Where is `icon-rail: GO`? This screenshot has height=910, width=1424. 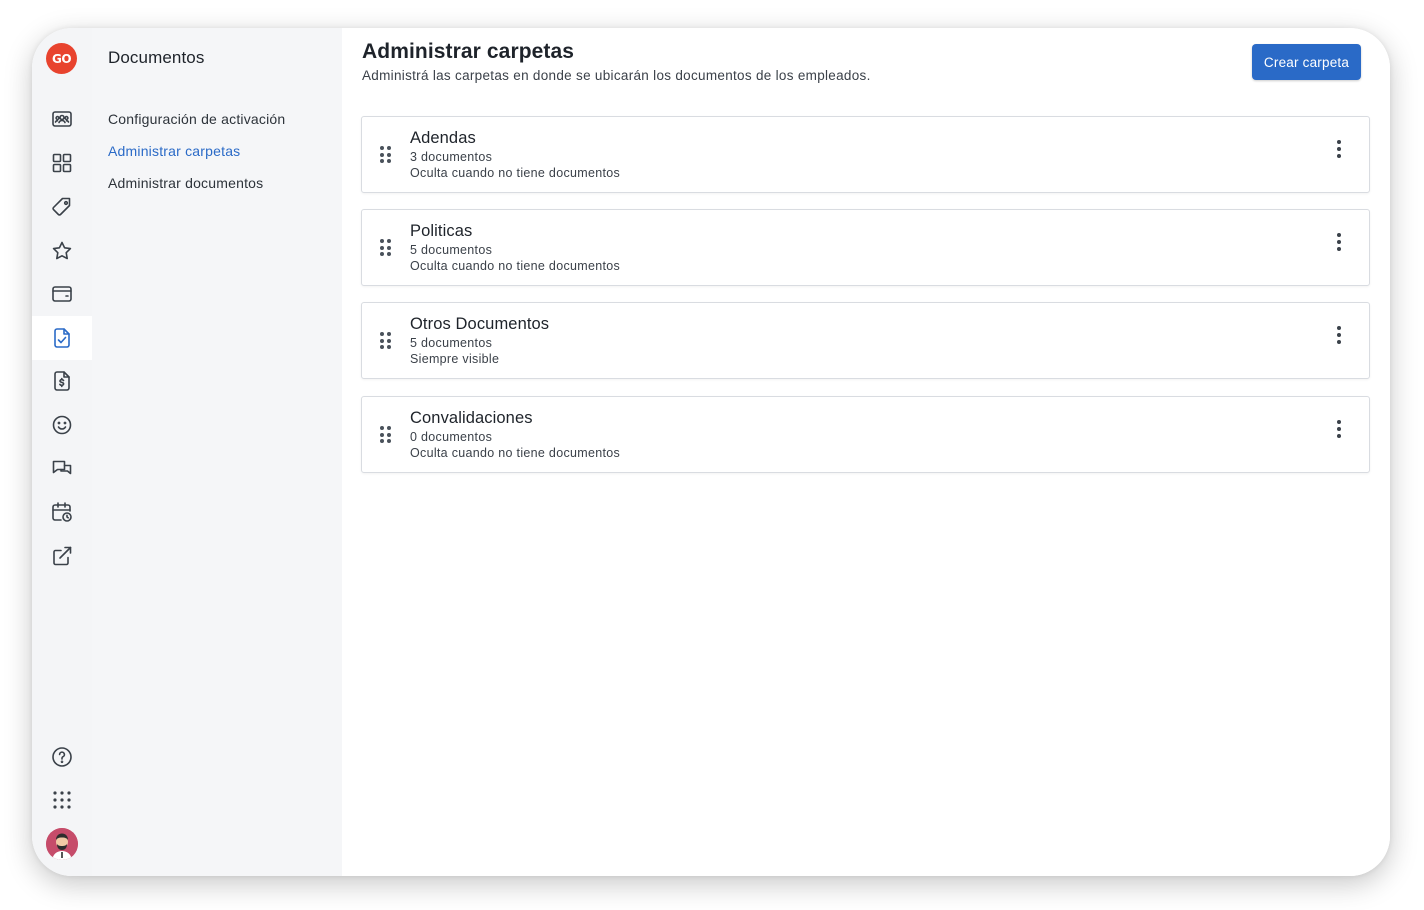 icon-rail: GO is located at coordinates (62, 452).